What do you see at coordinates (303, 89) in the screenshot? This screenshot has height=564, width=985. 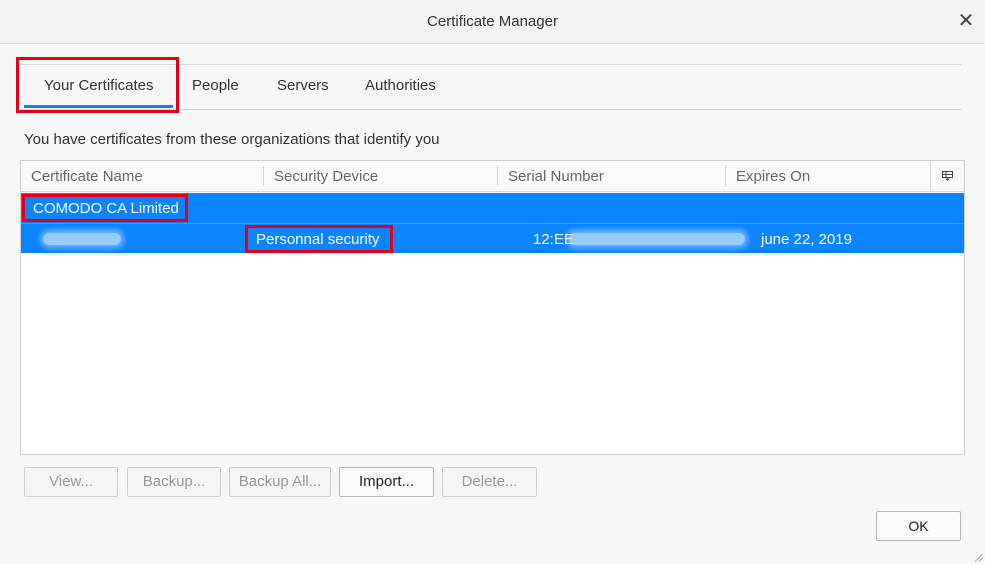 I see `tab-servers: Servers` at bounding box center [303, 89].